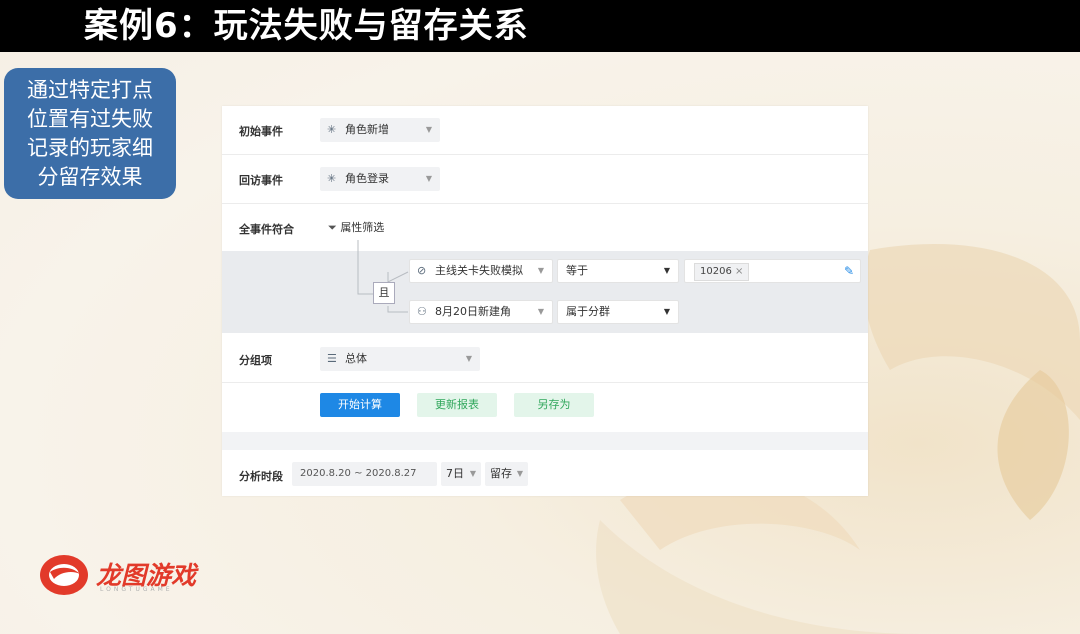  I want to click on callout-line: 位置有过失败, so click(90, 118).